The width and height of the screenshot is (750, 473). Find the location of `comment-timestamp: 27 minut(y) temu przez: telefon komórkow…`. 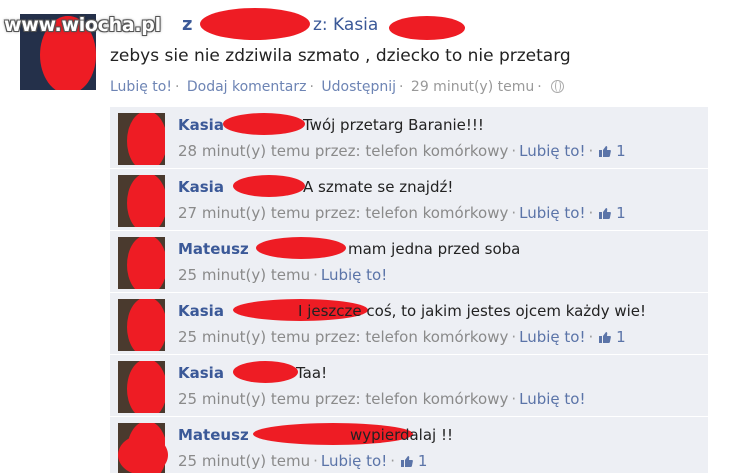

comment-timestamp: 27 minut(y) temu przez: telefon komórkow… is located at coordinates (343, 213).